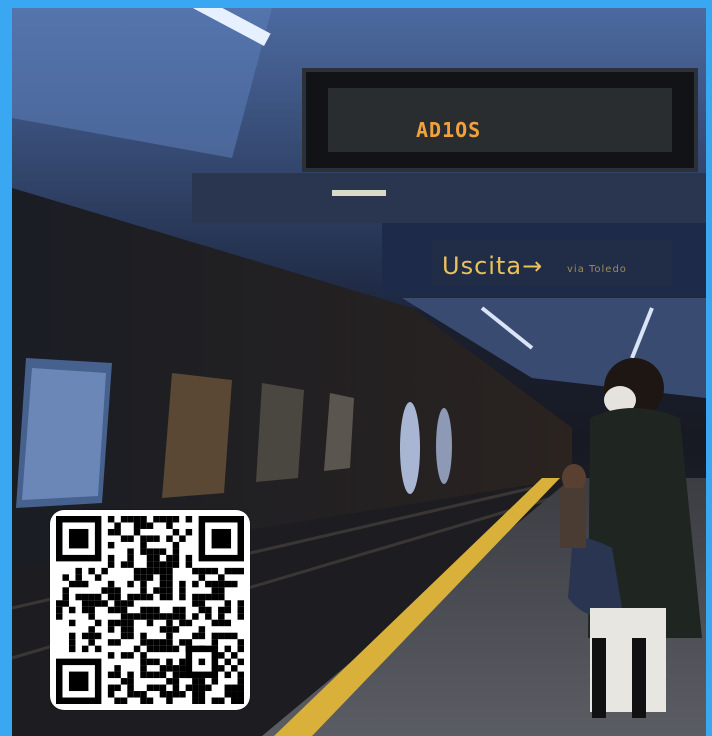 This screenshot has width=712, height=736. Describe the element at coordinates (533, 266) in the screenshot. I see `exit-arrow-icon: →` at that location.